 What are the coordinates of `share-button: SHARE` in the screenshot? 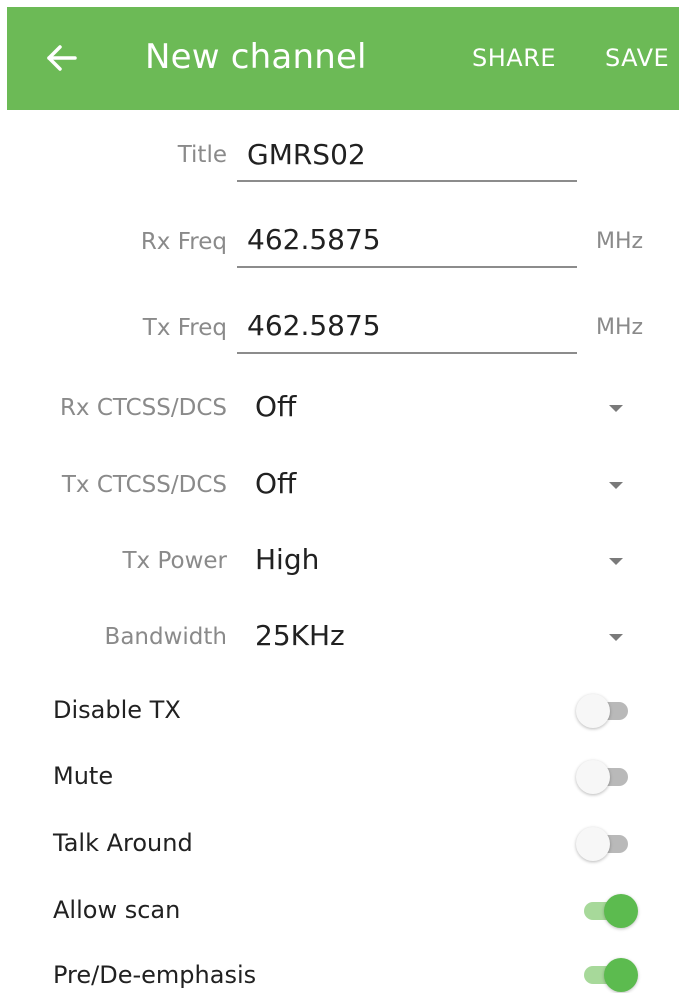 It's located at (514, 58).